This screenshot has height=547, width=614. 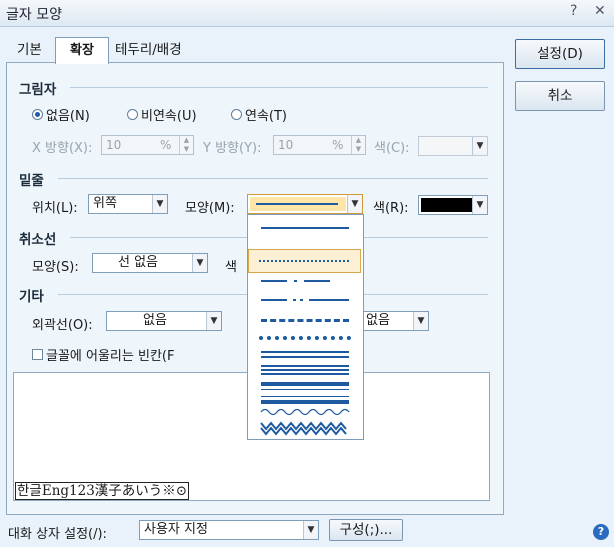 What do you see at coordinates (155, 320) in the screenshot?
I see `outline-value: 없음` at bounding box center [155, 320].